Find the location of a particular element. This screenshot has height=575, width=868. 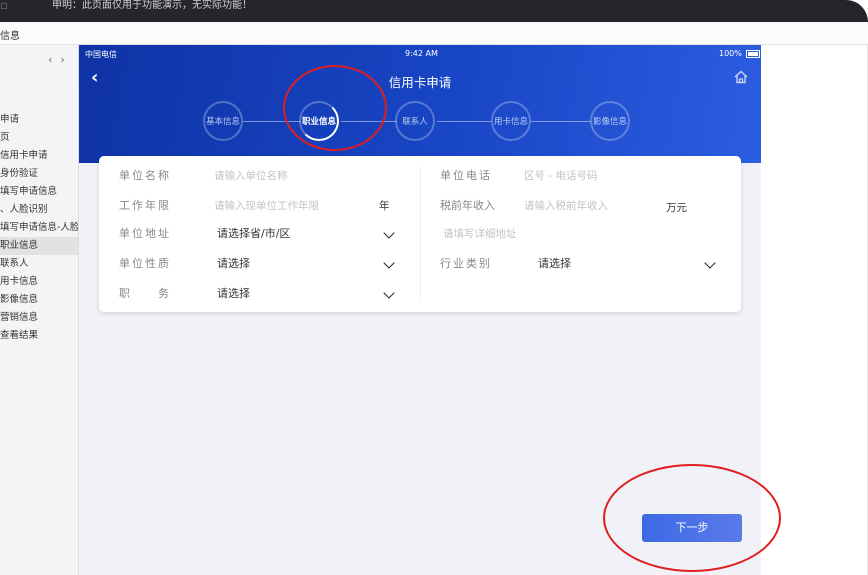

top-bar: ▫ 申明：此页面仅用于功能演示，无实际功能！ is located at coordinates (434, 11).